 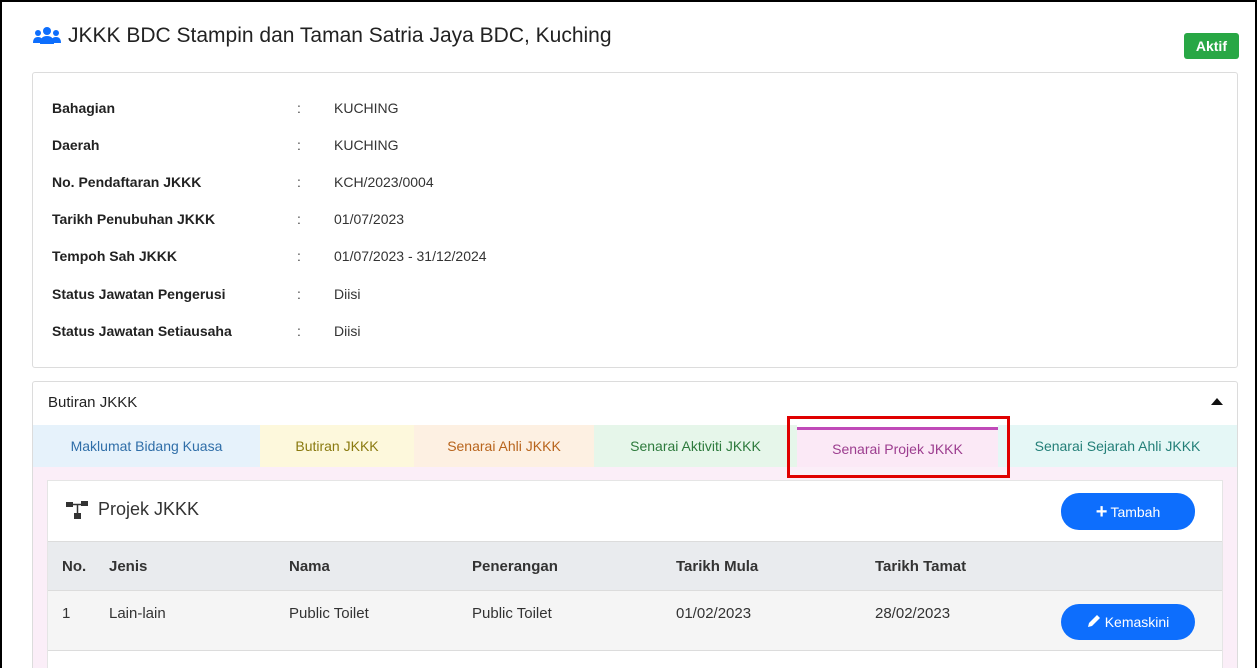 I want to click on col-jenis: Jenis, so click(x=128, y=566).